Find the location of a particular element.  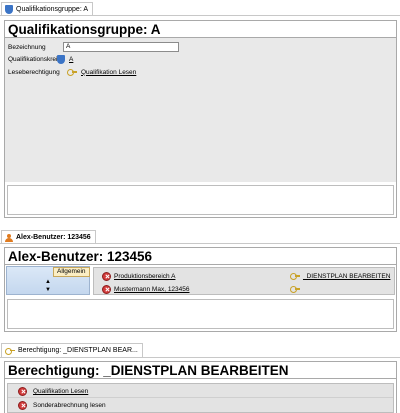

tab-strip-alex-benutzer: Alex-Benutzer: 123456 is located at coordinates (200, 236).